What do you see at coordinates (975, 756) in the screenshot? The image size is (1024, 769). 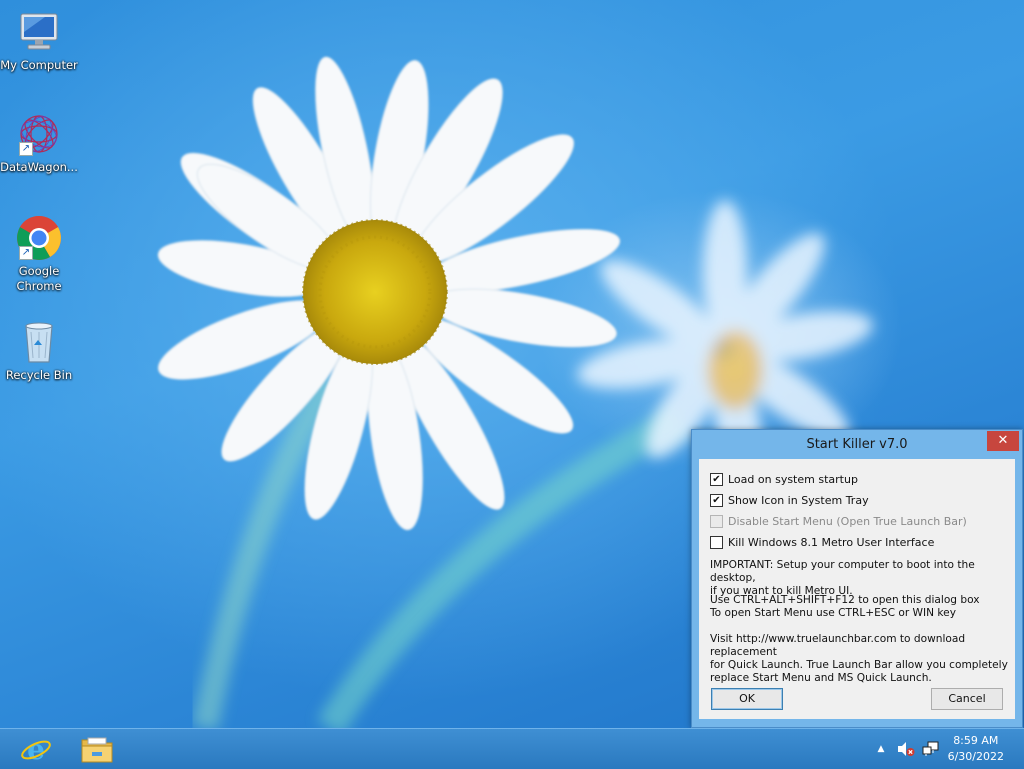 I see `clock-date: 6/30/2022` at bounding box center [975, 756].